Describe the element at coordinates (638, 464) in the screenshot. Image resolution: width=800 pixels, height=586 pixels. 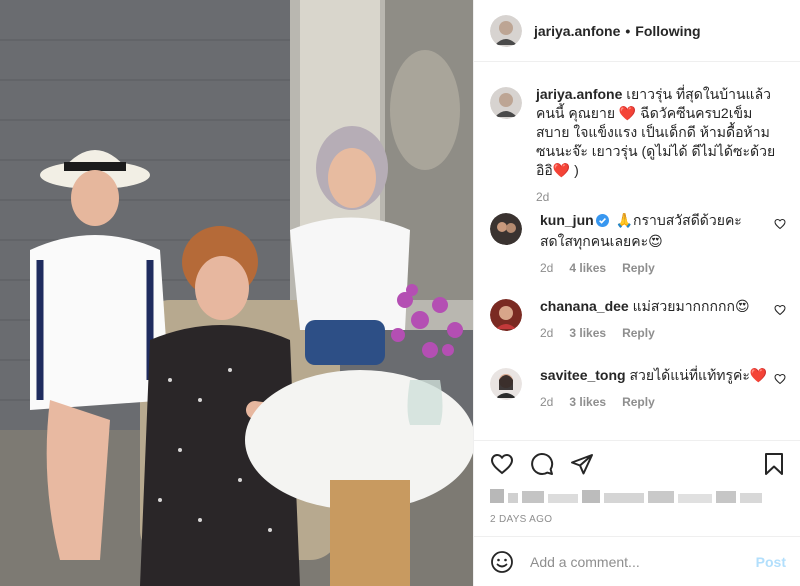
I see `action-bar` at that location.